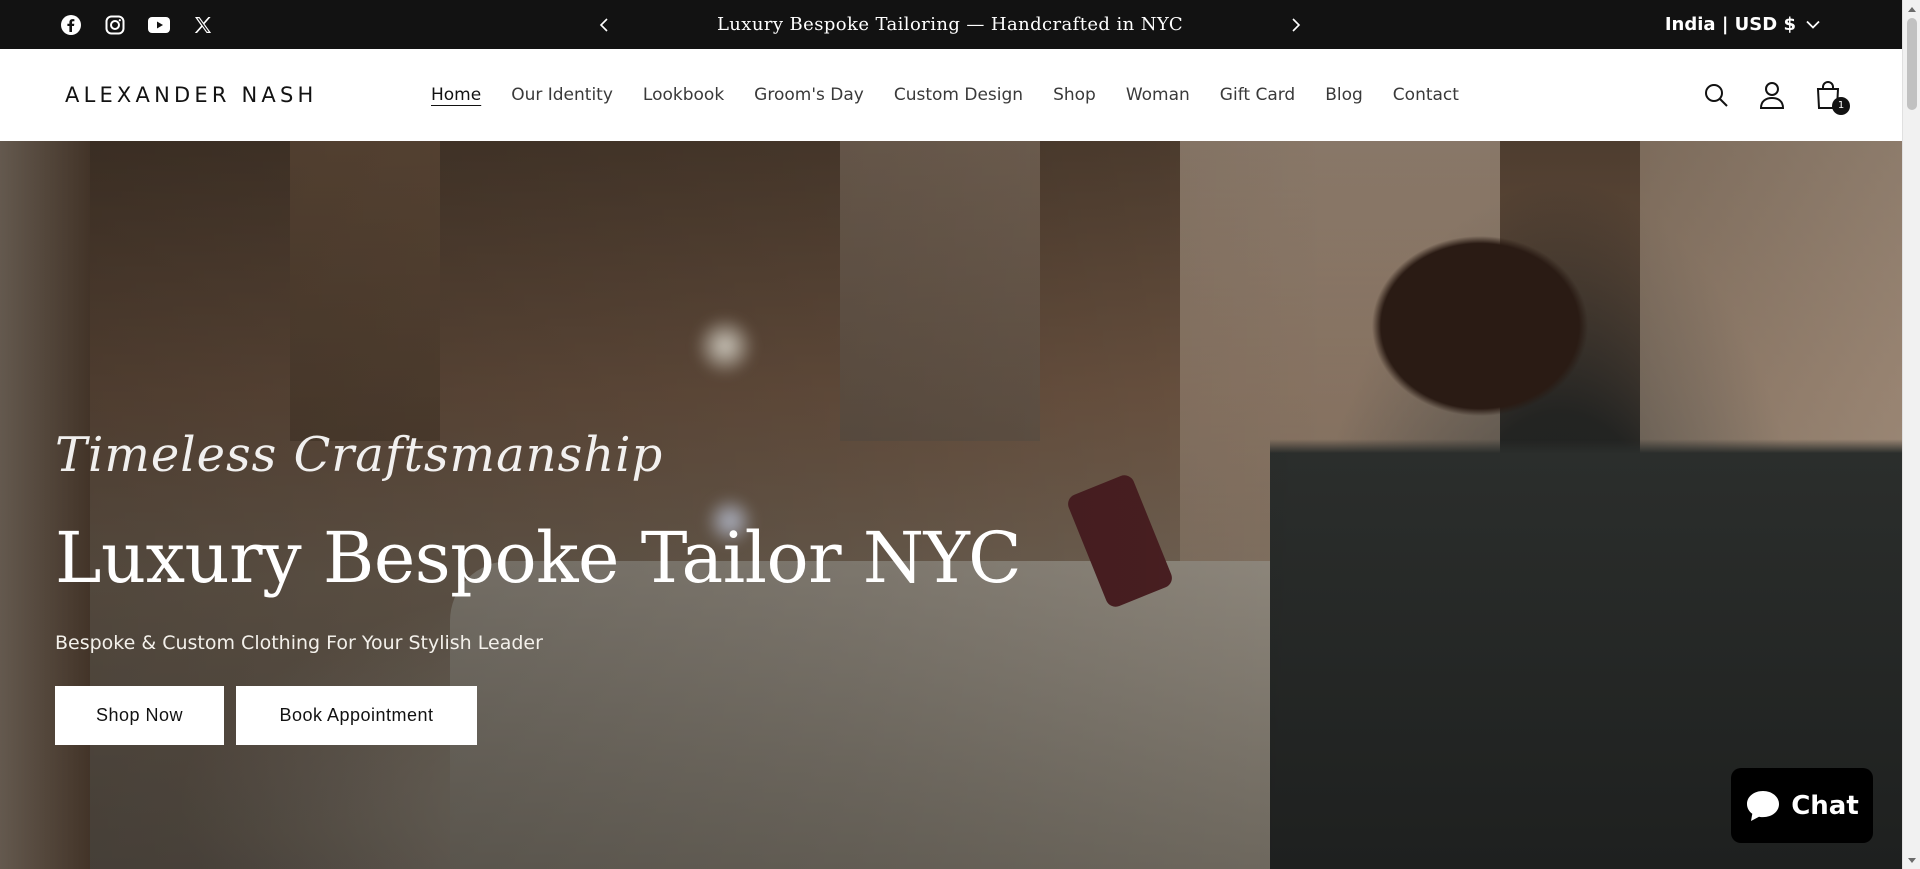 This screenshot has height=869, width=1920. What do you see at coordinates (203, 25) in the screenshot?
I see `x-twitter-icon` at bounding box center [203, 25].